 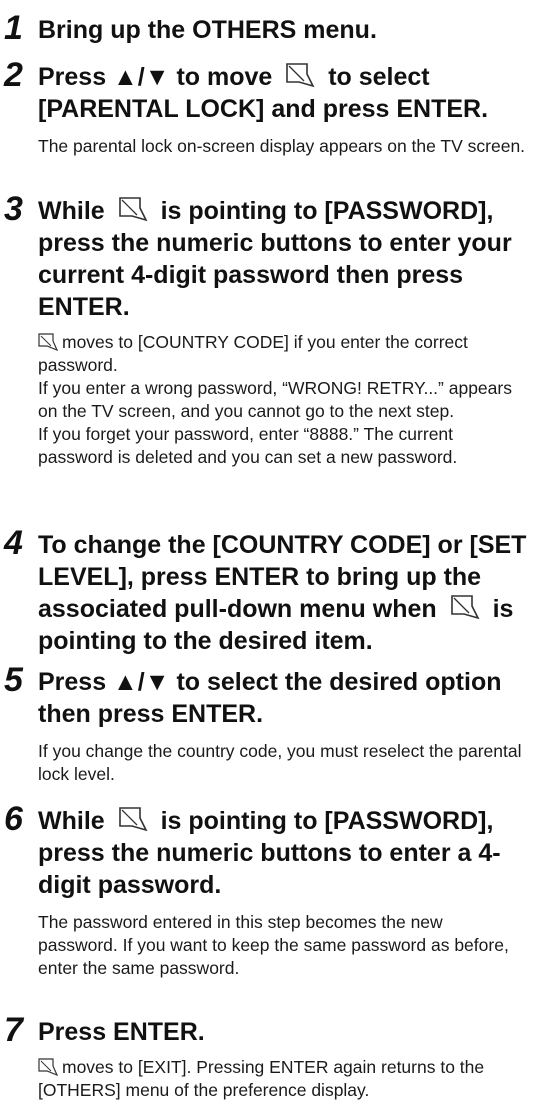 I want to click on step-number: 1, so click(x=13, y=28).